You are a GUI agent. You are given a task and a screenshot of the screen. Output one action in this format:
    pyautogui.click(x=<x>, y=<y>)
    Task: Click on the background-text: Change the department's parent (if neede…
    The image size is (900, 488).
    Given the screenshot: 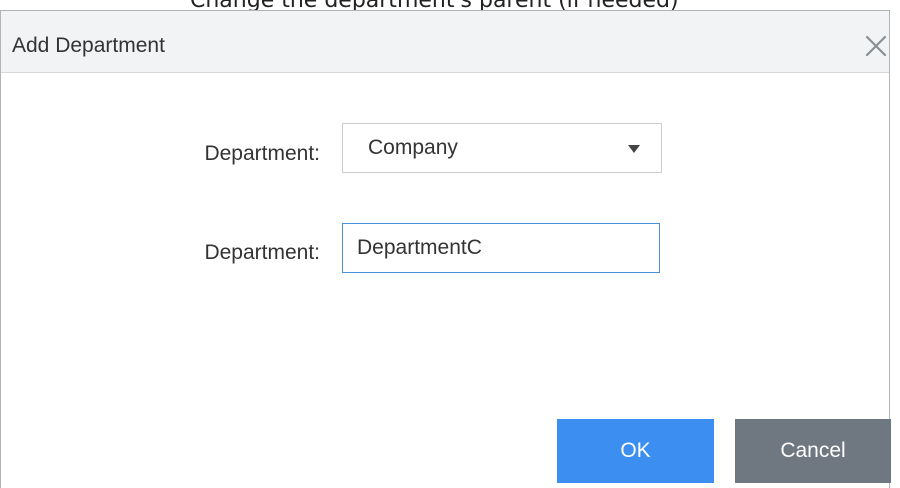 What is the action you would take?
    pyautogui.click(x=434, y=5)
    